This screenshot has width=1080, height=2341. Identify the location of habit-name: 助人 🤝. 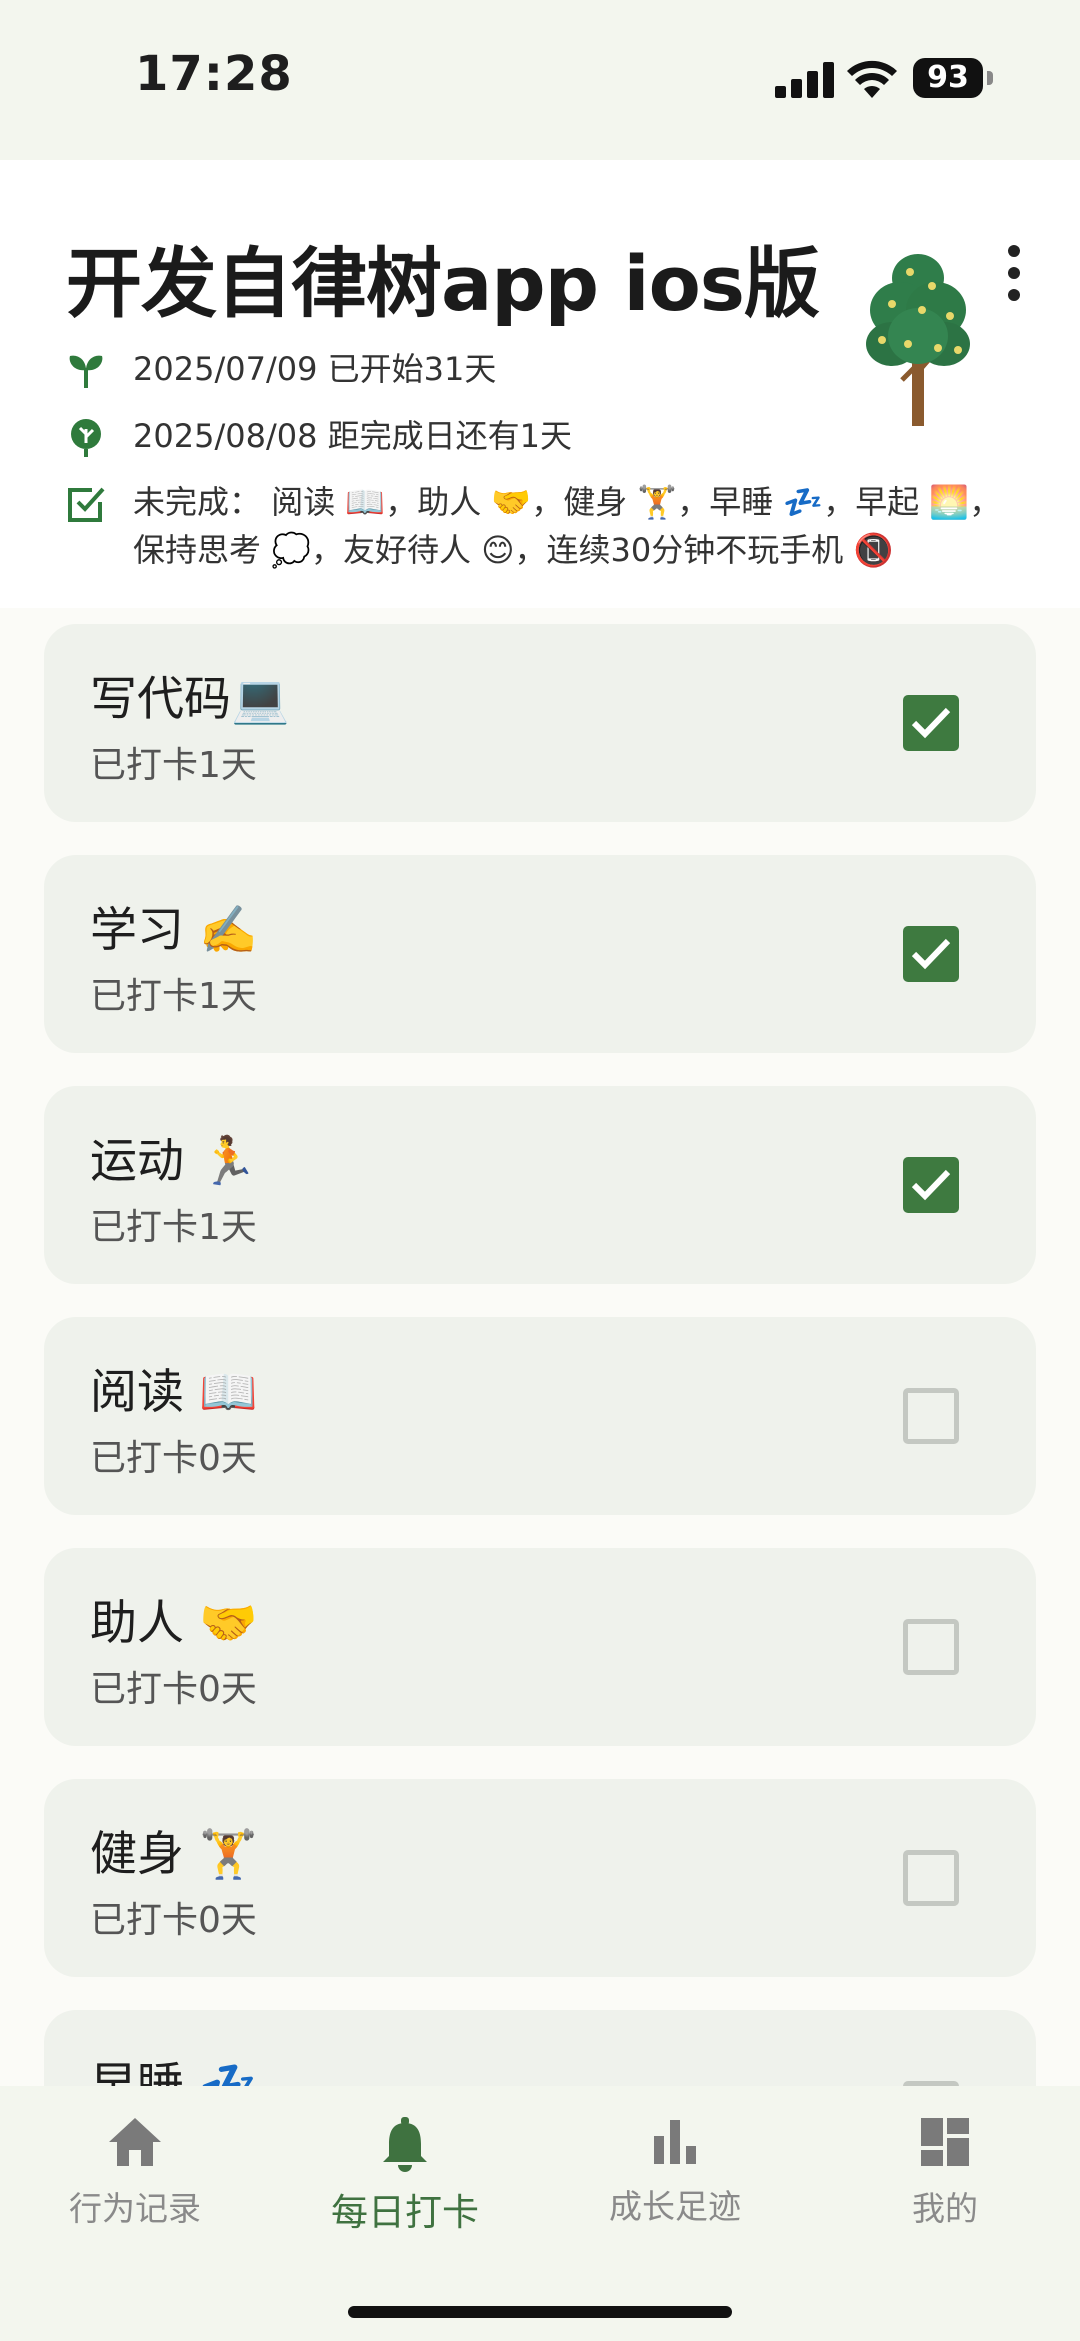
(174, 1623).